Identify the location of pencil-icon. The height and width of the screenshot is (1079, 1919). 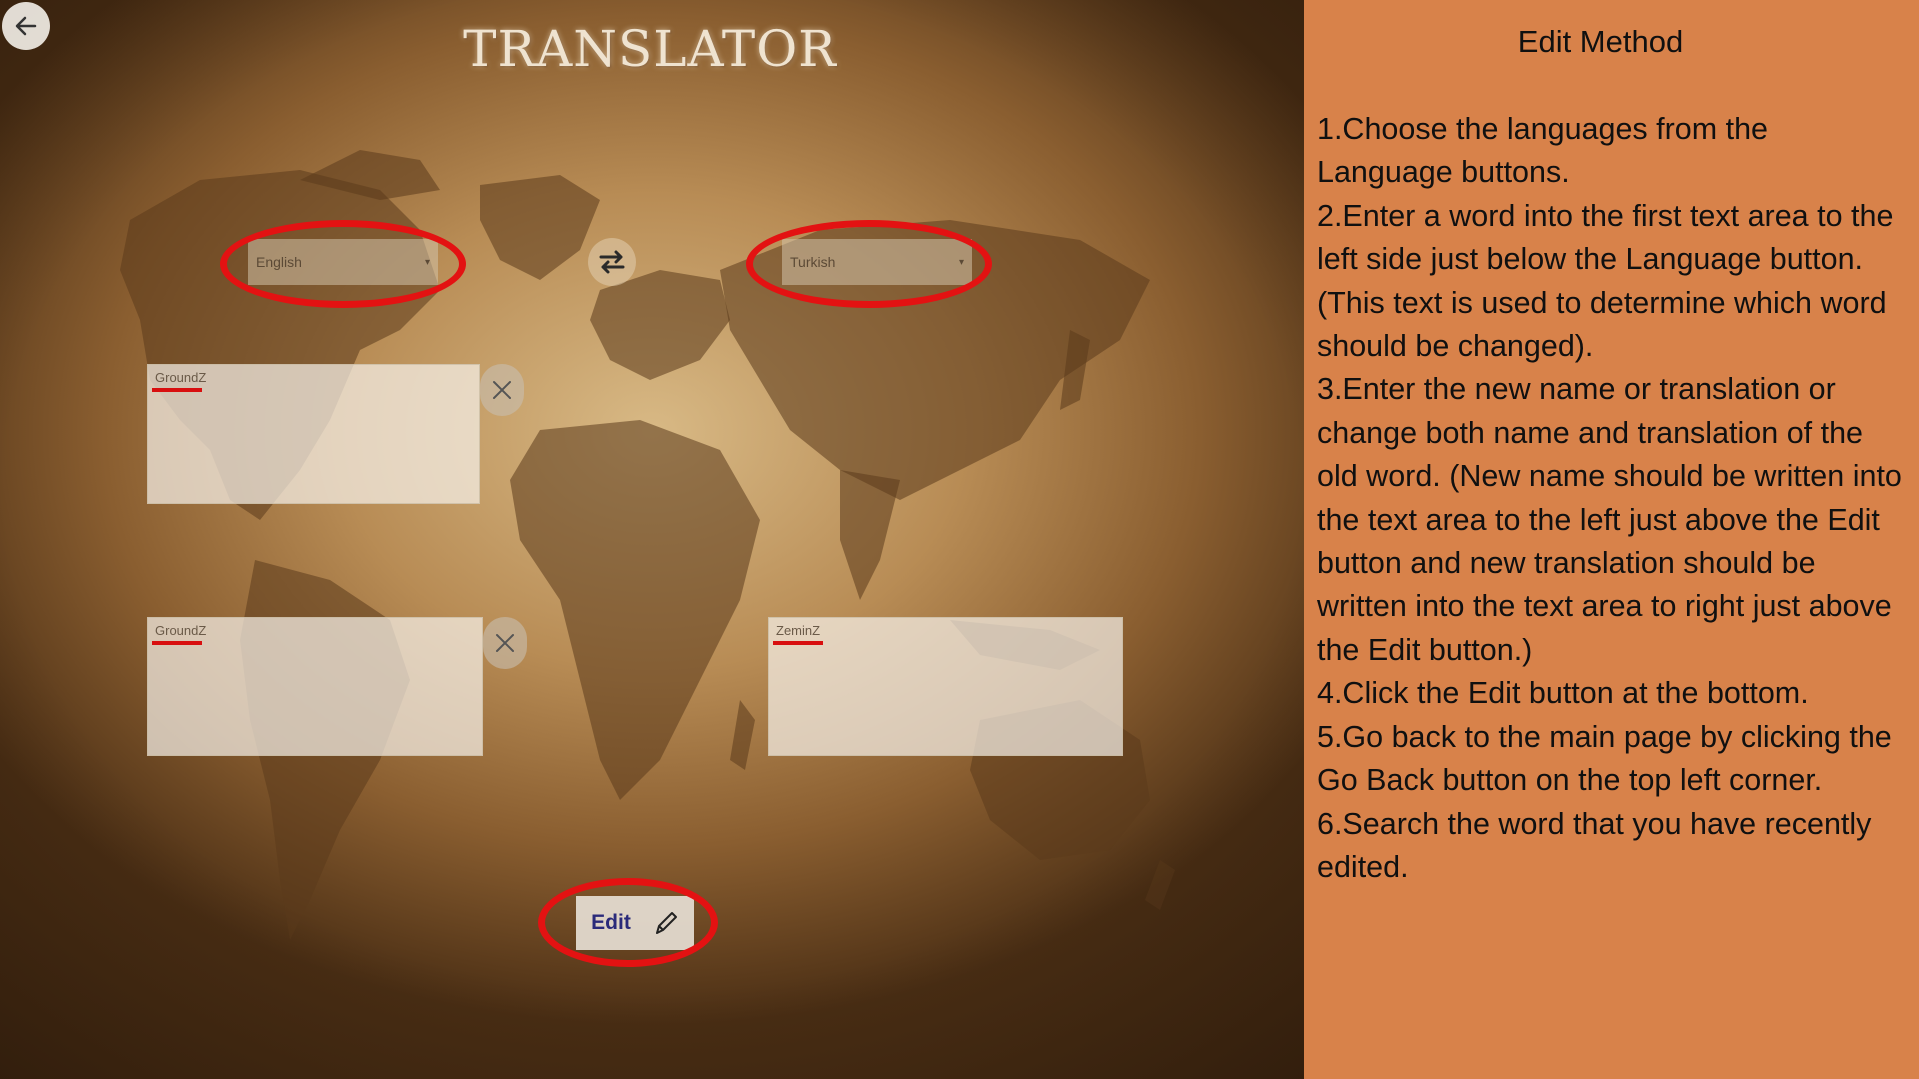
(666, 923).